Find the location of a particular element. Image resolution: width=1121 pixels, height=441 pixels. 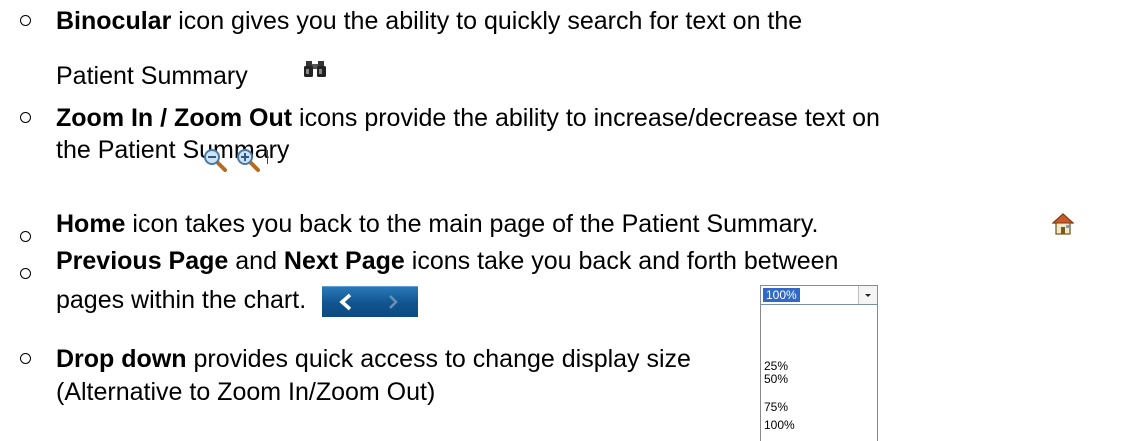

item-prevnext-line2: pages within the chart. is located at coordinates (181, 300).